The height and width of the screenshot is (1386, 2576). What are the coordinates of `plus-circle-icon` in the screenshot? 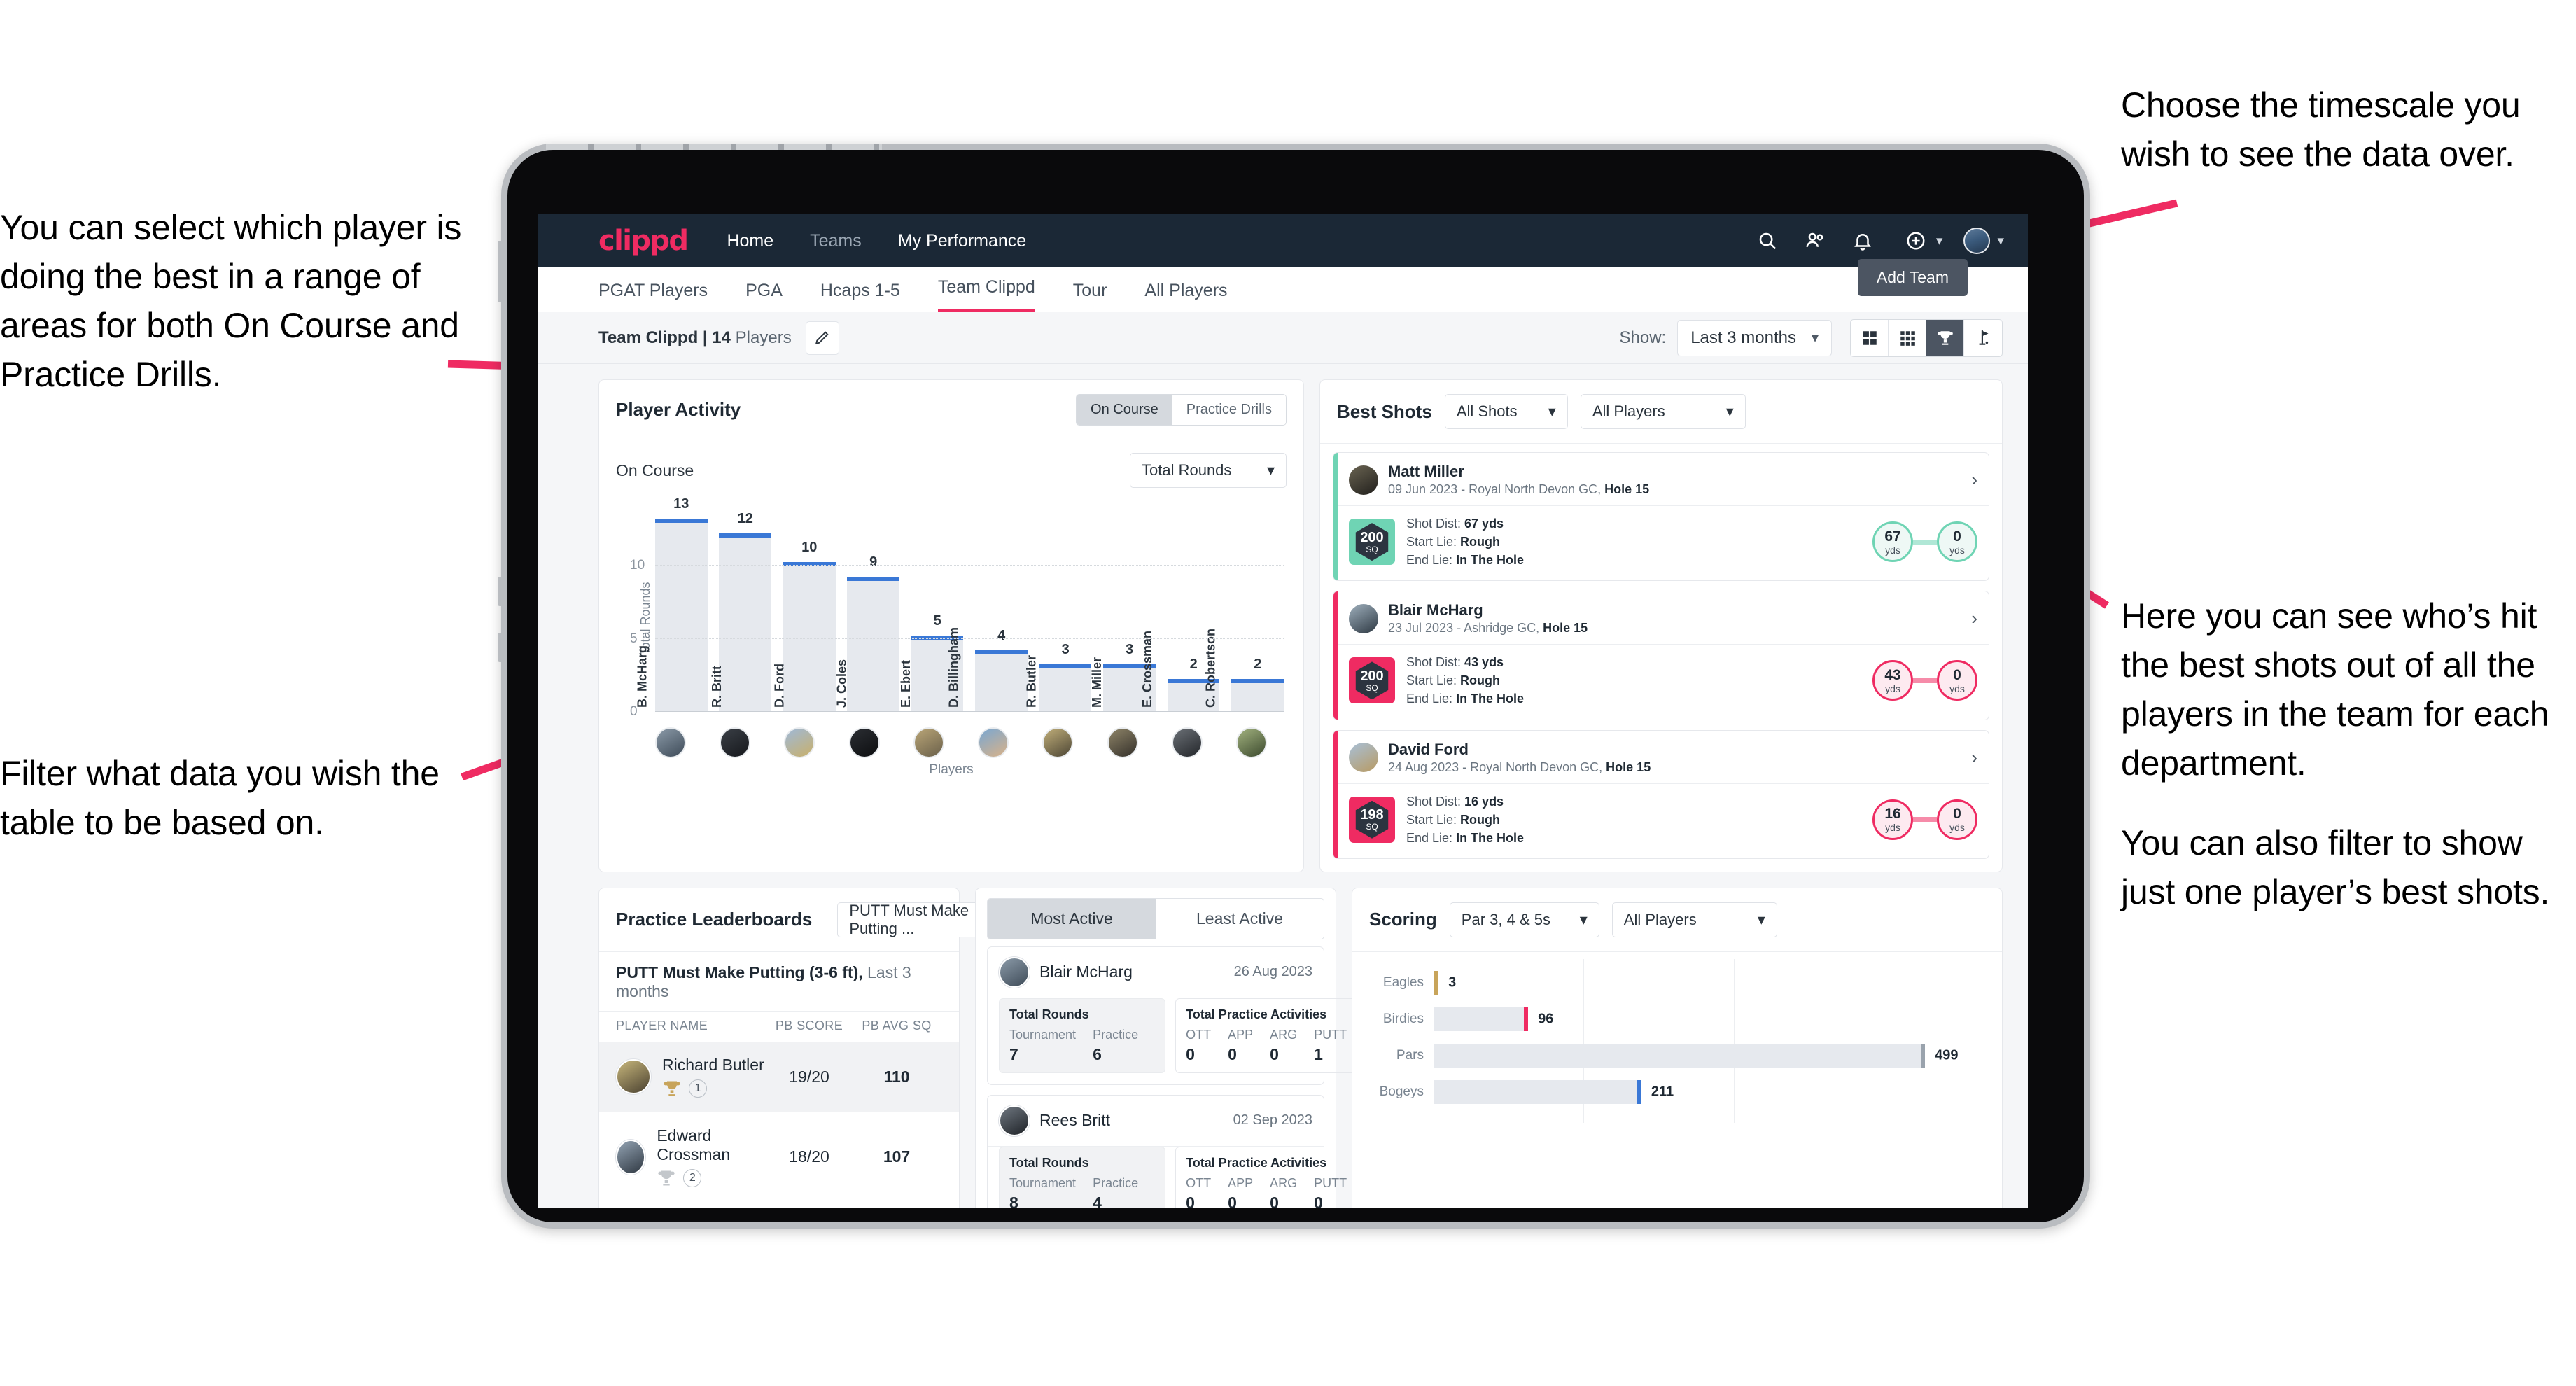 It's located at (1916, 241).